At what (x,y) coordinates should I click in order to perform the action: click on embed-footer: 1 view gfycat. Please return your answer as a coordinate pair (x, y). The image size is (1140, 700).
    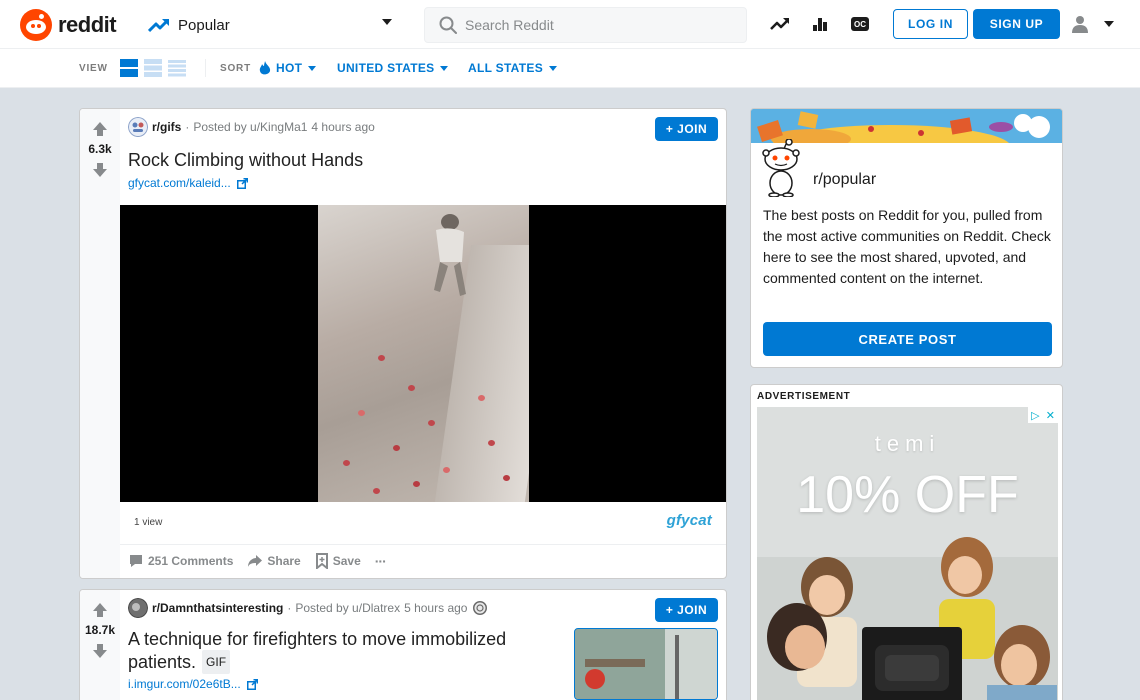
    Looking at the image, I should click on (423, 523).